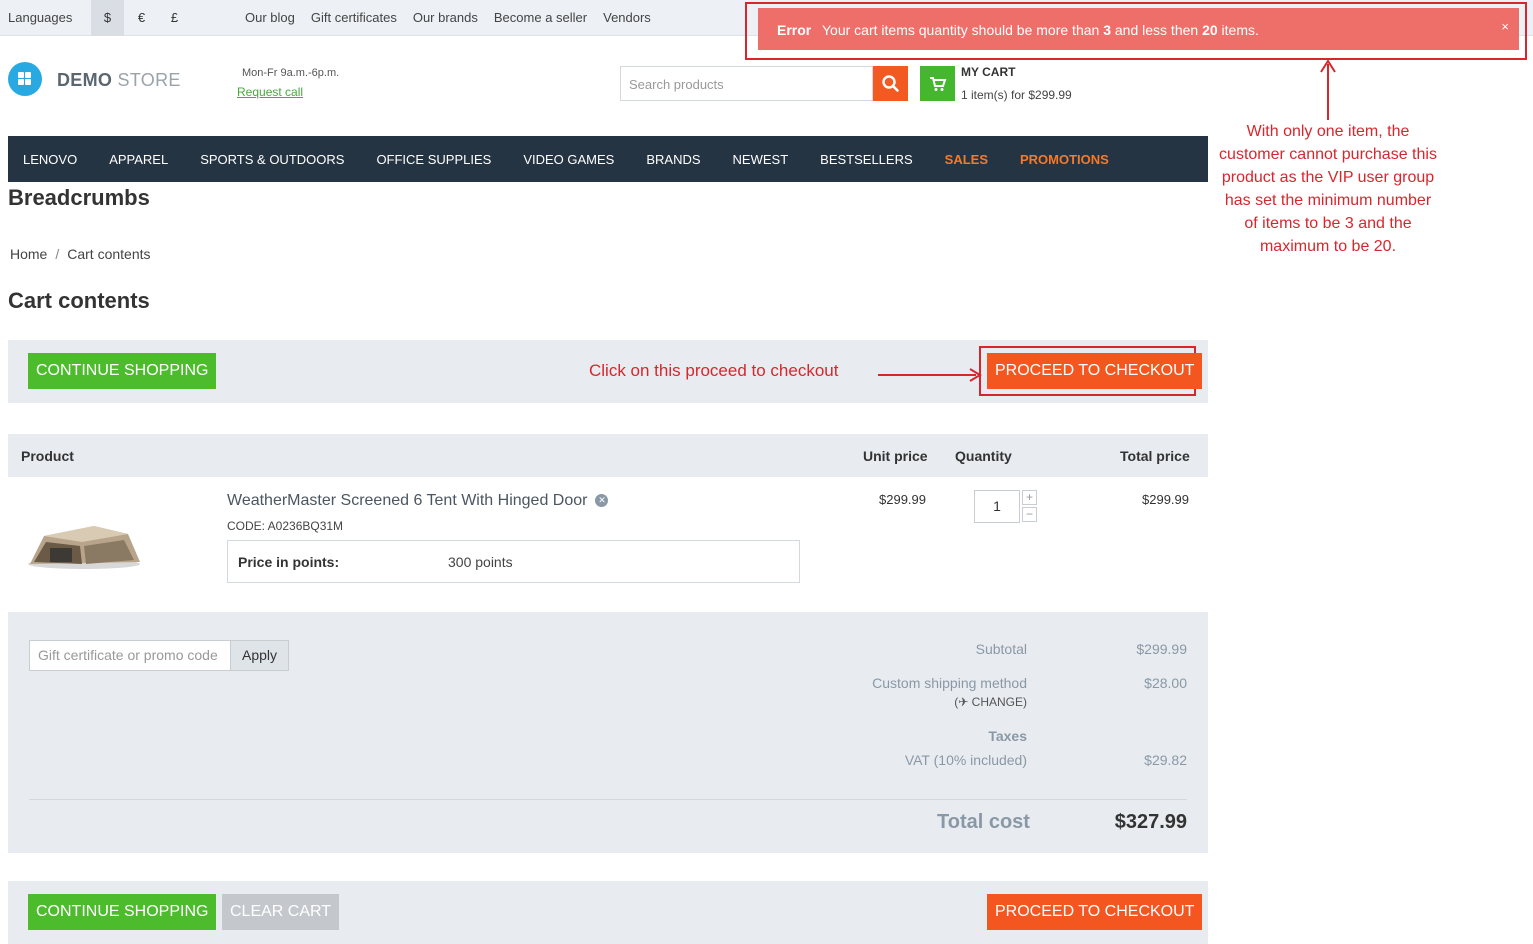 Image resolution: width=1533 pixels, height=944 pixels. Describe the element at coordinates (270, 17) in the screenshot. I see `link-blog: Our blog` at that location.